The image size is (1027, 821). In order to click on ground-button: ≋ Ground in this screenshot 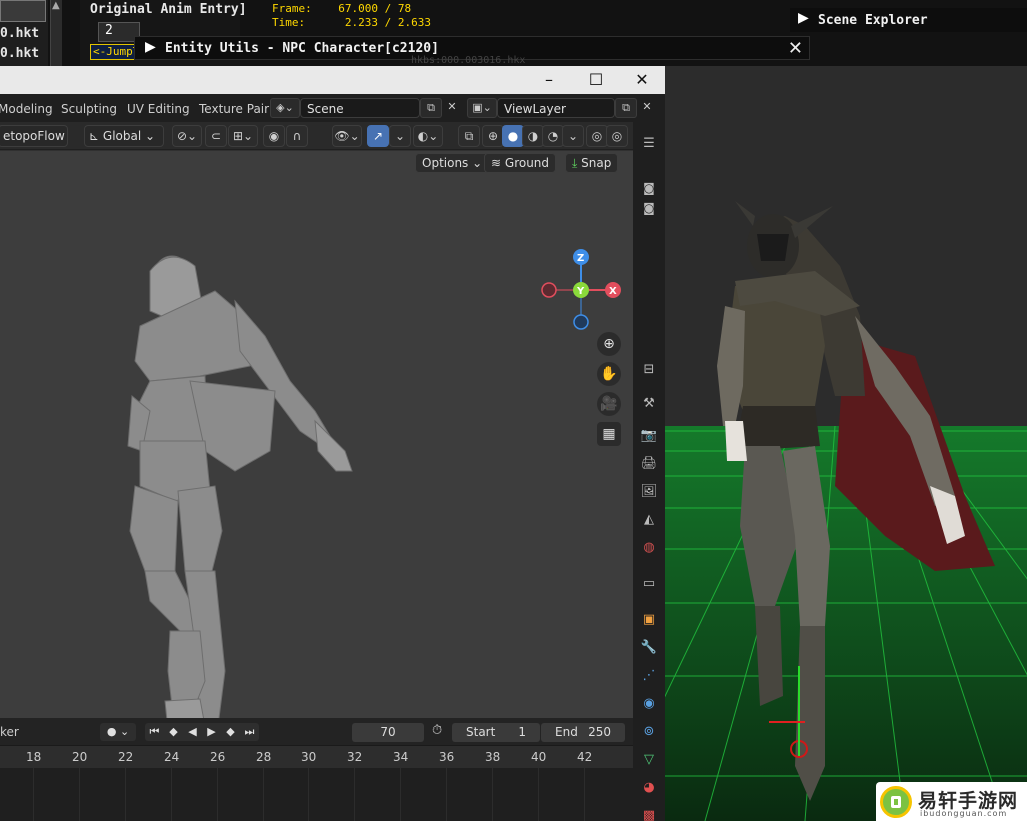, I will do `click(520, 163)`.